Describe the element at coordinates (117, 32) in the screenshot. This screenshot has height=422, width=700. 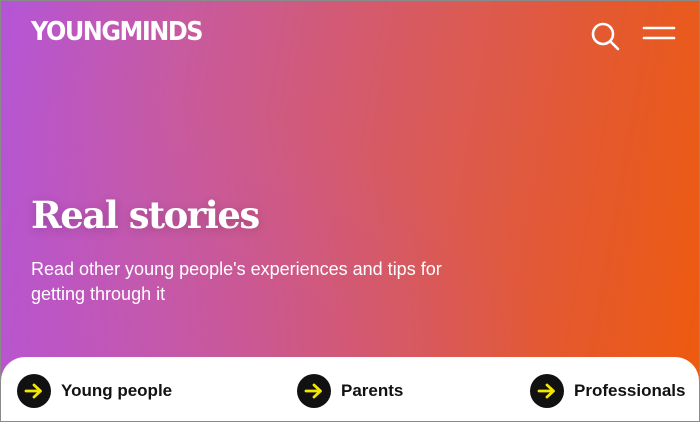
I see `youngminds-logo: YOUNGMINDS` at that location.